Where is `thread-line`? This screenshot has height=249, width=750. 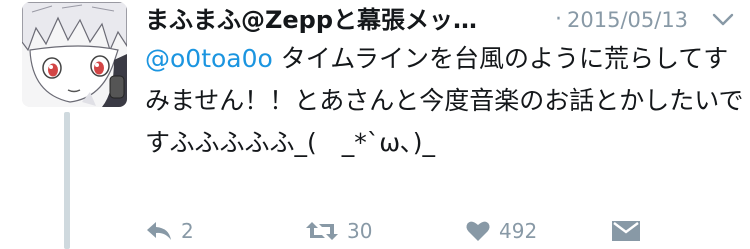
thread-line is located at coordinates (67, 180).